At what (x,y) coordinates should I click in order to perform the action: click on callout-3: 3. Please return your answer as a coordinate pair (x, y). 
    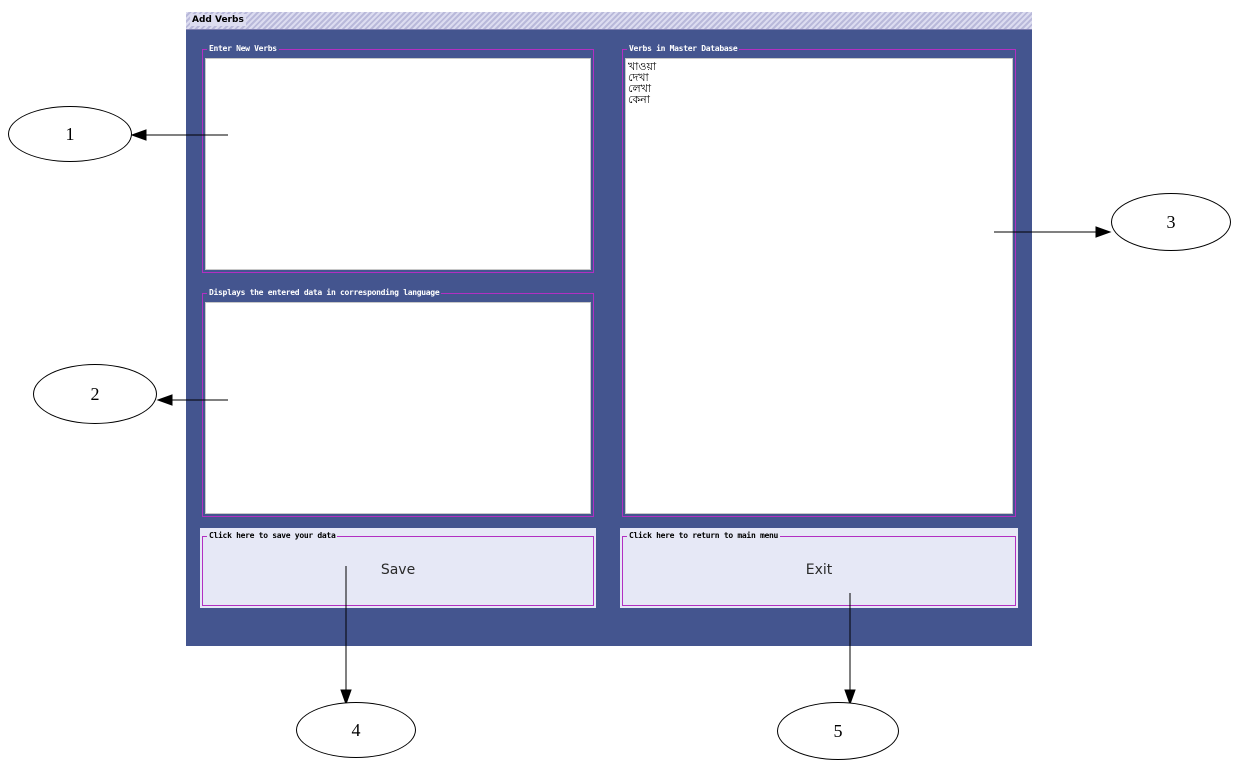
    Looking at the image, I should click on (1171, 222).